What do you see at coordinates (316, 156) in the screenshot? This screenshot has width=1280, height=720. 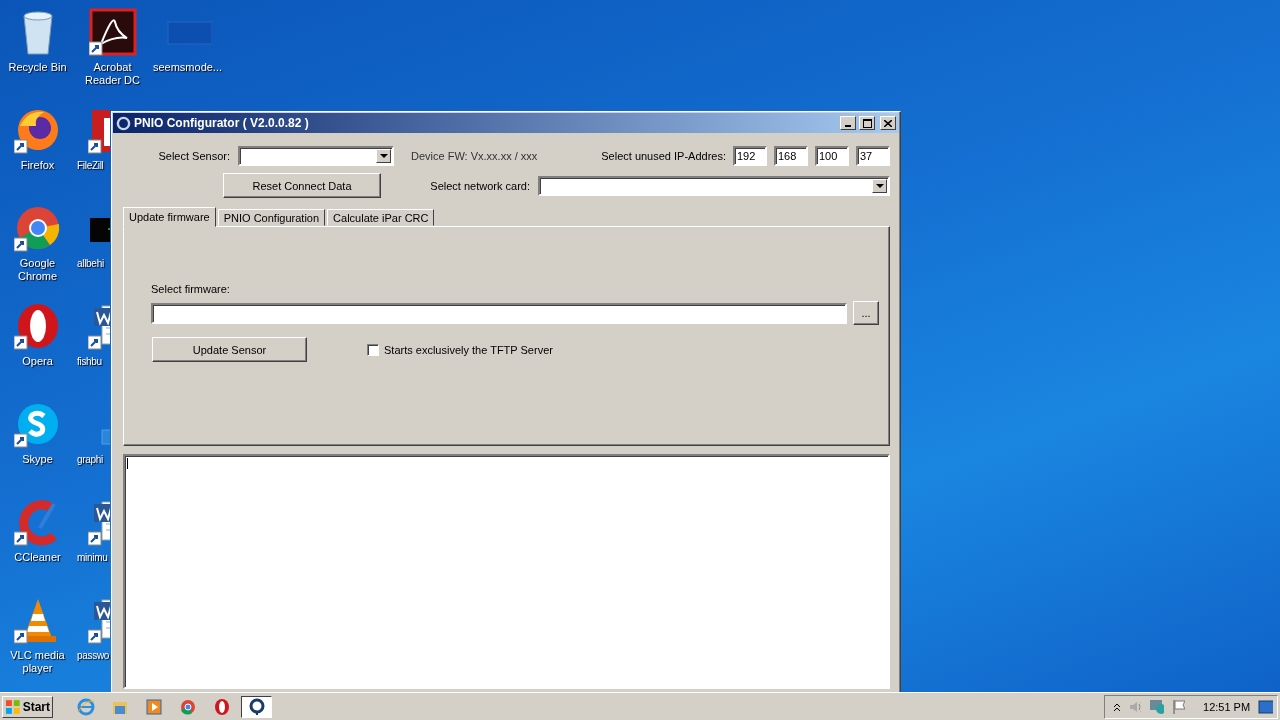 I see `sensor-dropdown` at bounding box center [316, 156].